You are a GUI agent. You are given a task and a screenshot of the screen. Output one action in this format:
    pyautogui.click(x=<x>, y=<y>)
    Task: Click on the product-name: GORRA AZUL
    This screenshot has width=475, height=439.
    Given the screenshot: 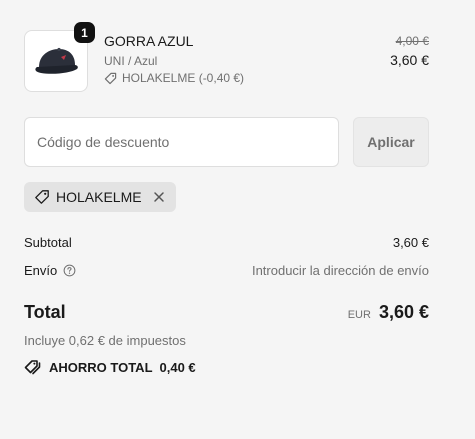 What is the action you would take?
    pyautogui.click(x=149, y=41)
    